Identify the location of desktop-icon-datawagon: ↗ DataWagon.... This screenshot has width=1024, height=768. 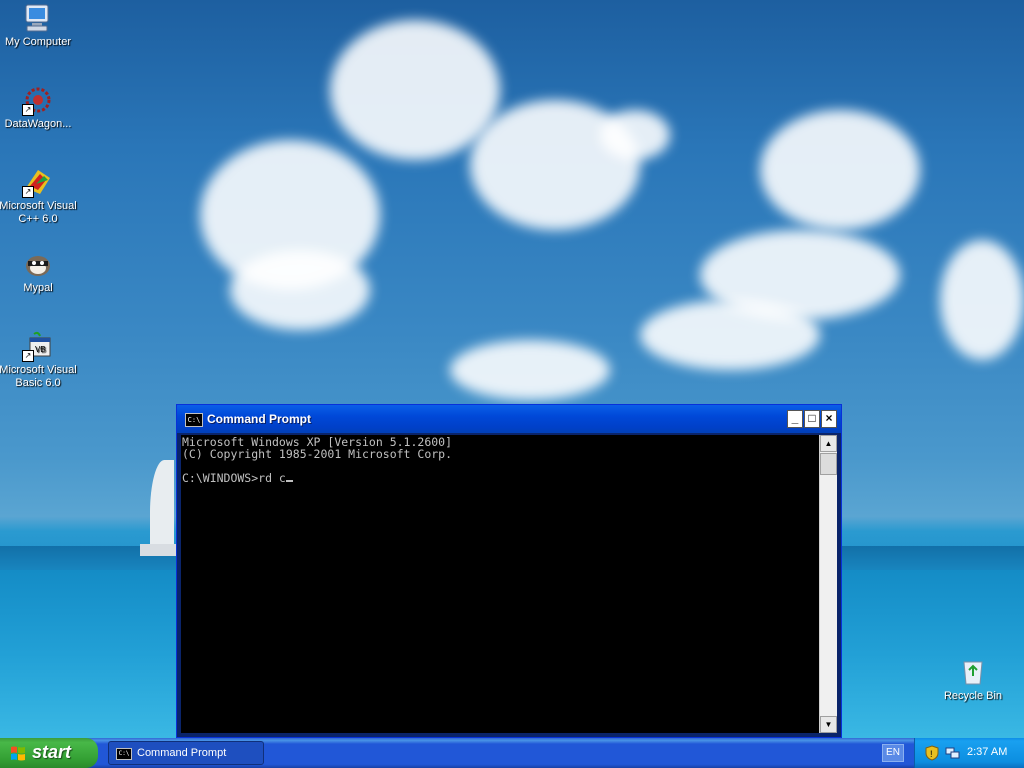
(39, 107).